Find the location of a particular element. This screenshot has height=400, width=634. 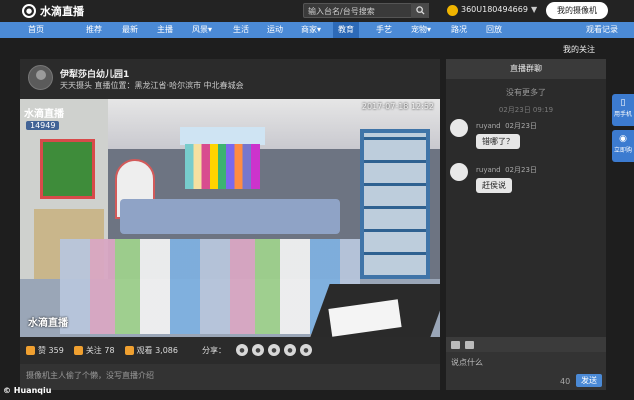

chat-header: 直播群聊 is located at coordinates (526, 69).